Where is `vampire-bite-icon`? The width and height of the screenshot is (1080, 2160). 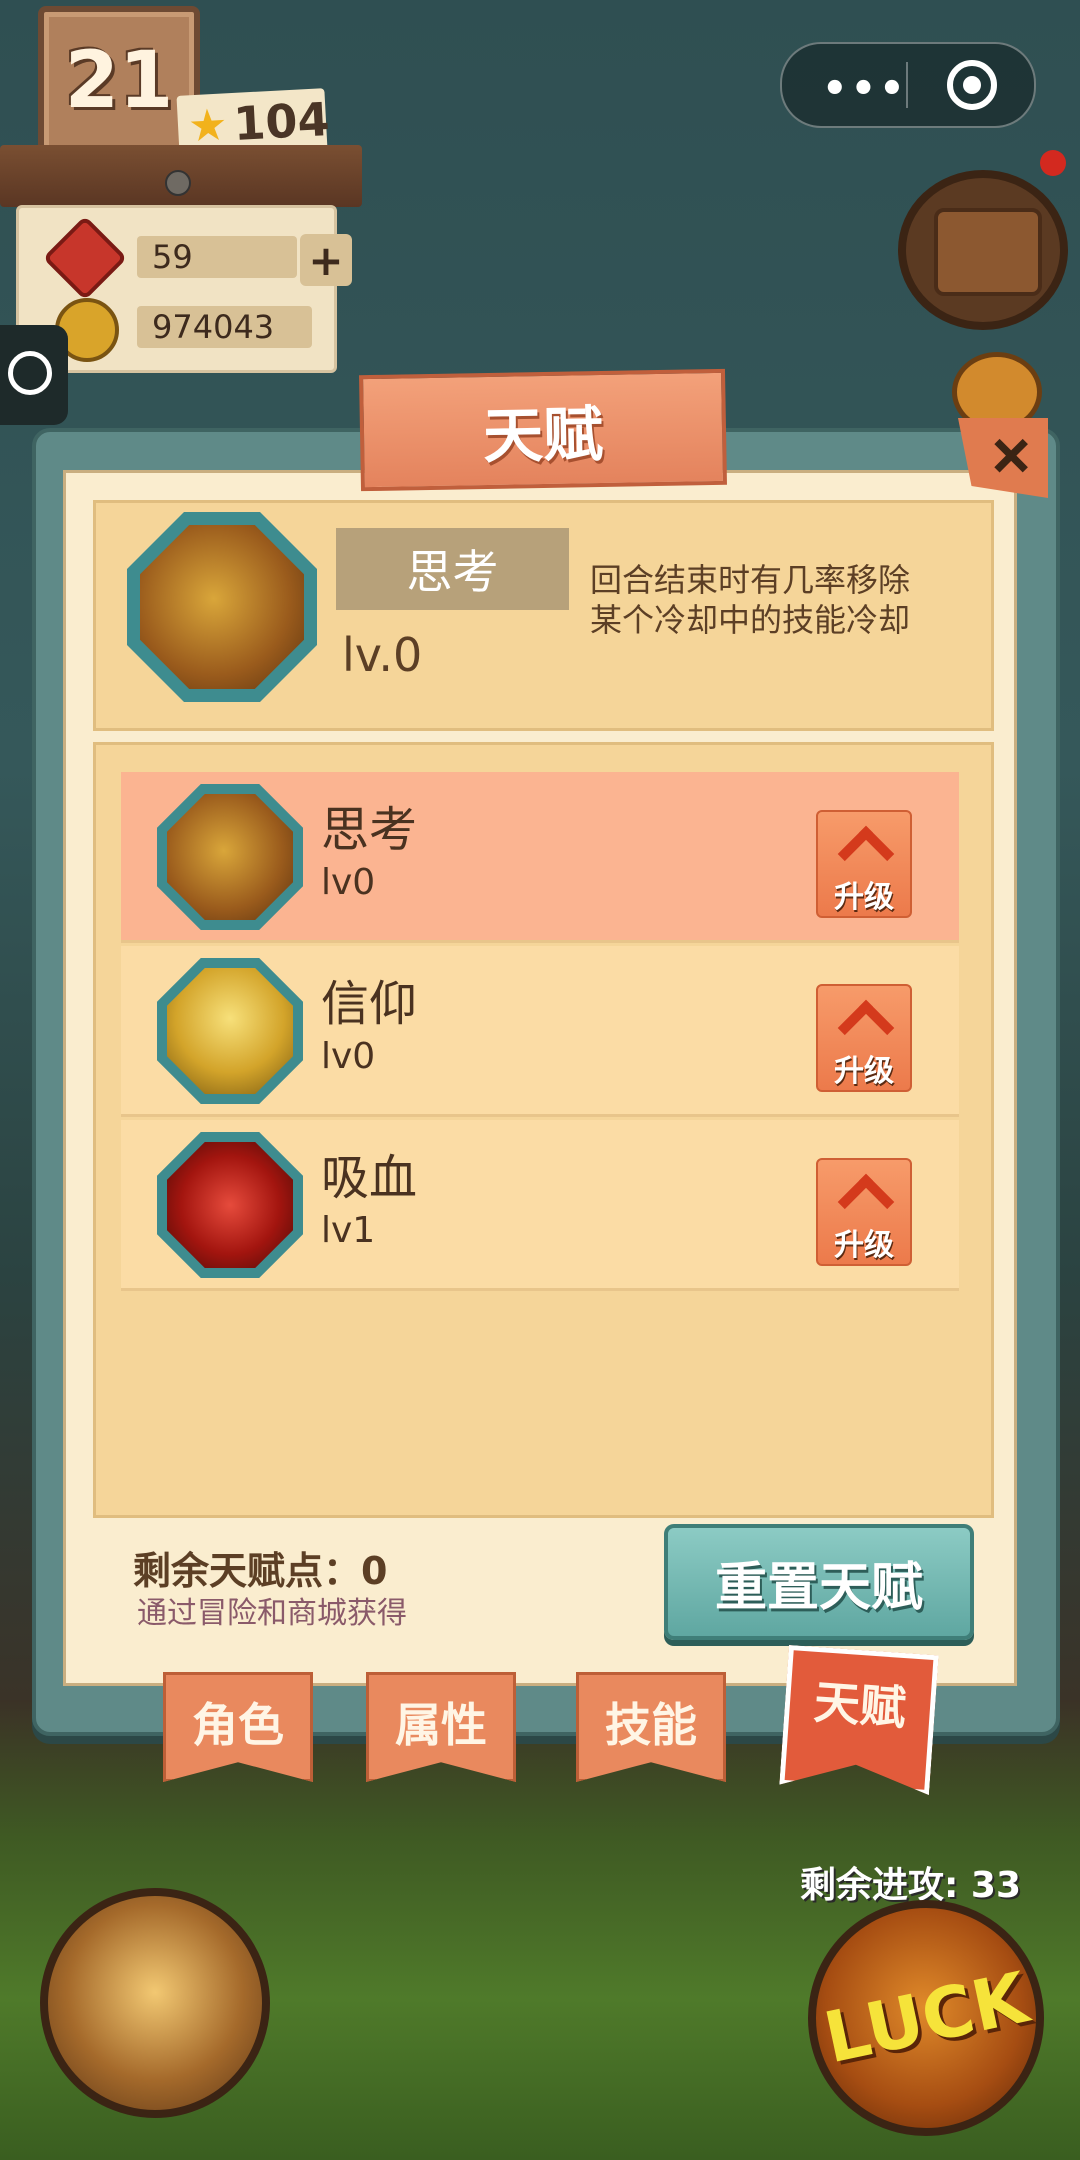
vampire-bite-icon is located at coordinates (230, 1205).